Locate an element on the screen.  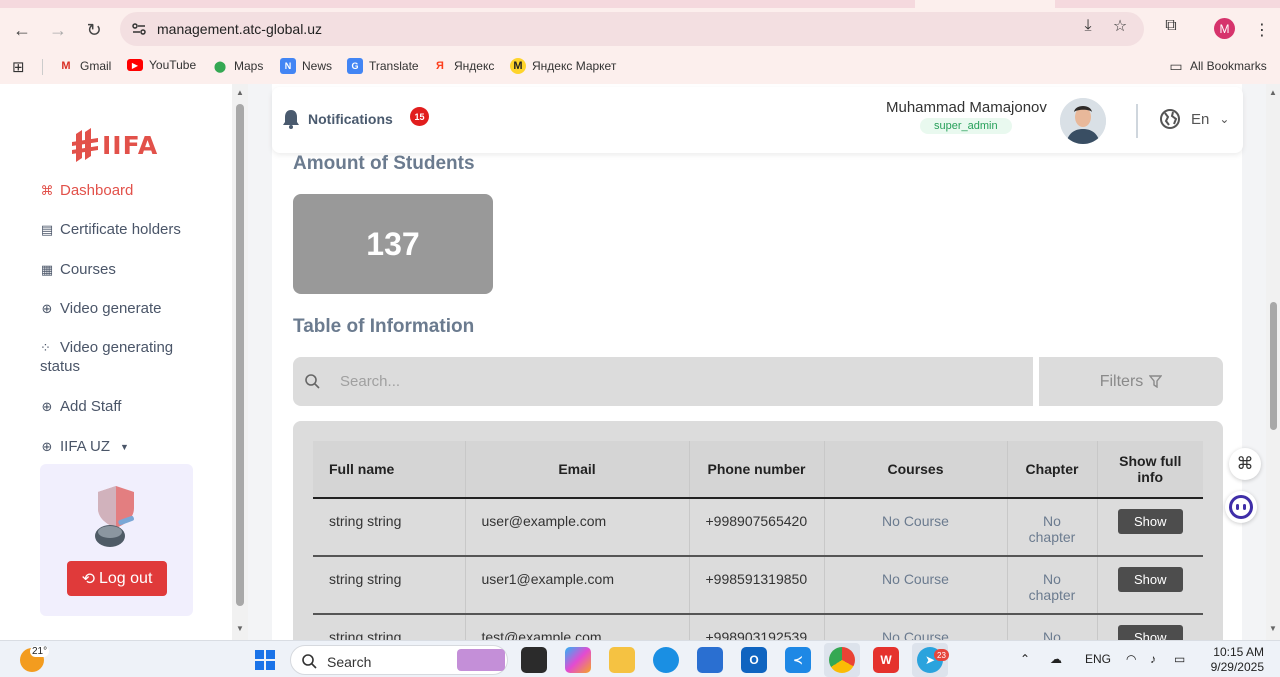
notifications-button: Notifications 15 is located at coordinates (355, 118).